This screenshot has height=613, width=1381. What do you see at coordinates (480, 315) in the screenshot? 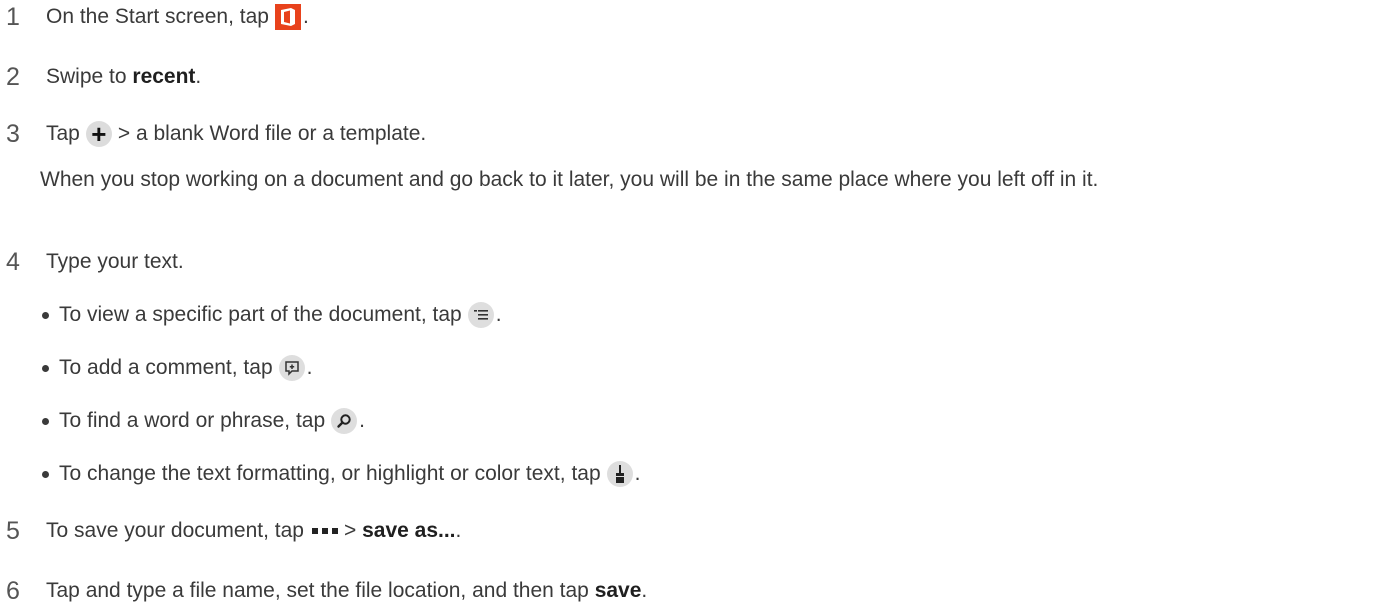
I see `outline-icon` at bounding box center [480, 315].